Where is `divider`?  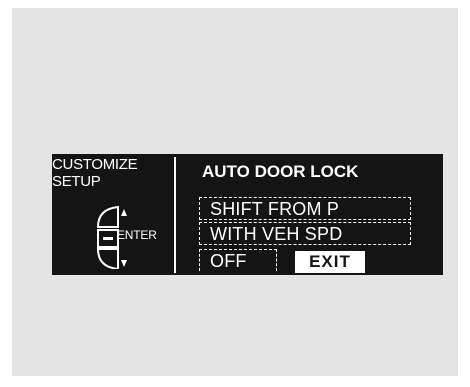 divider is located at coordinates (175, 215).